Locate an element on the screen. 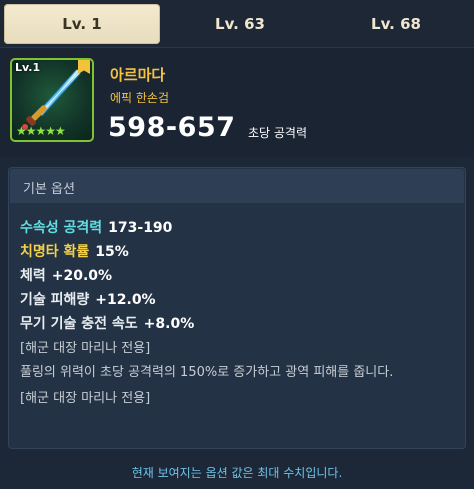 The image size is (474, 489). options-title: 기본 옵션 is located at coordinates (49, 189).